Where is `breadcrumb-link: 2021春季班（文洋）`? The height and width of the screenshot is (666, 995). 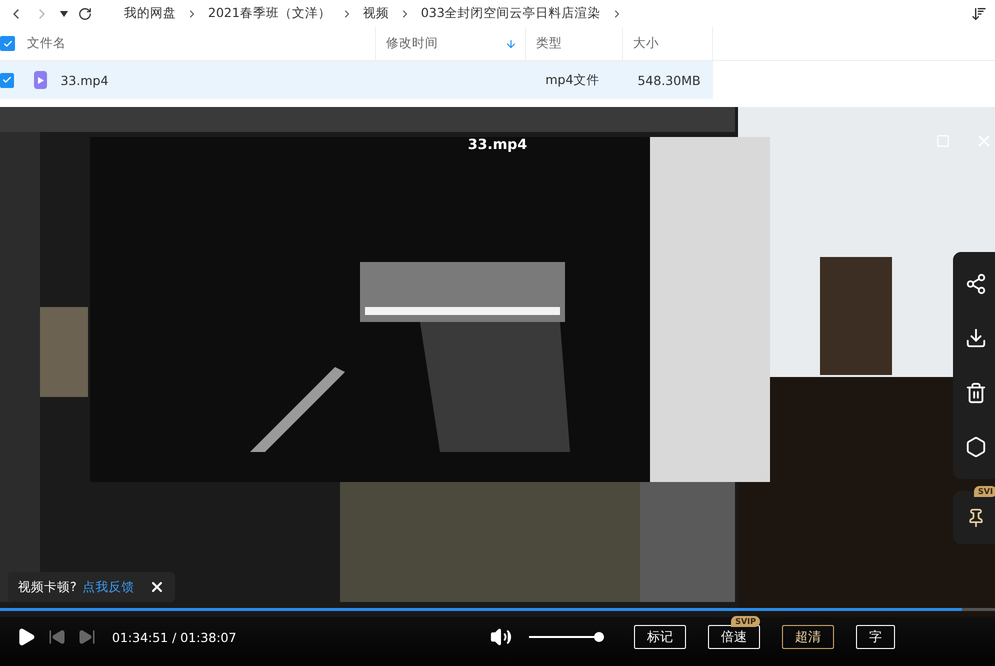
breadcrumb-link: 2021春季班（文洋） is located at coordinates (269, 13).